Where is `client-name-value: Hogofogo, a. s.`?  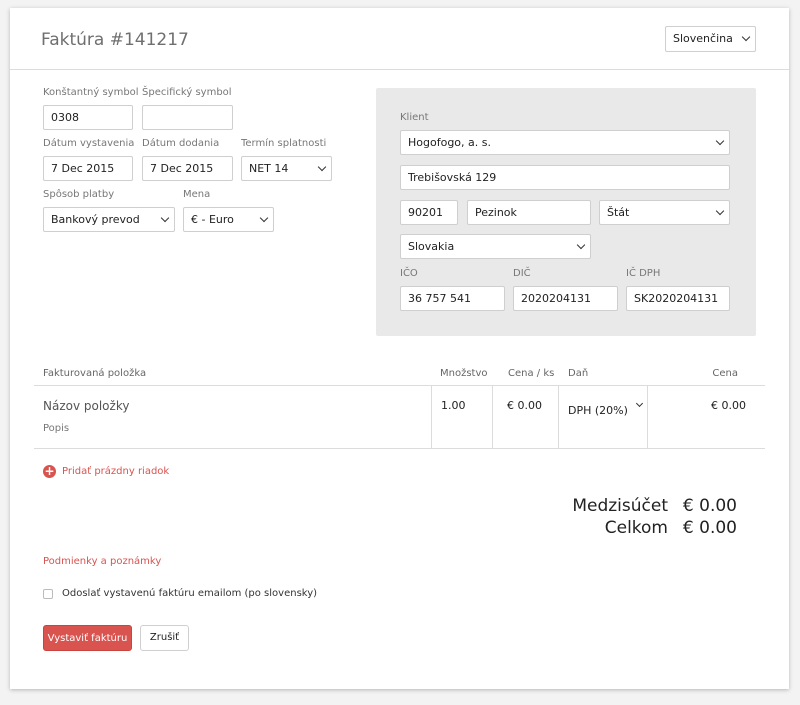 client-name-value: Hogofogo, a. s. is located at coordinates (449, 142).